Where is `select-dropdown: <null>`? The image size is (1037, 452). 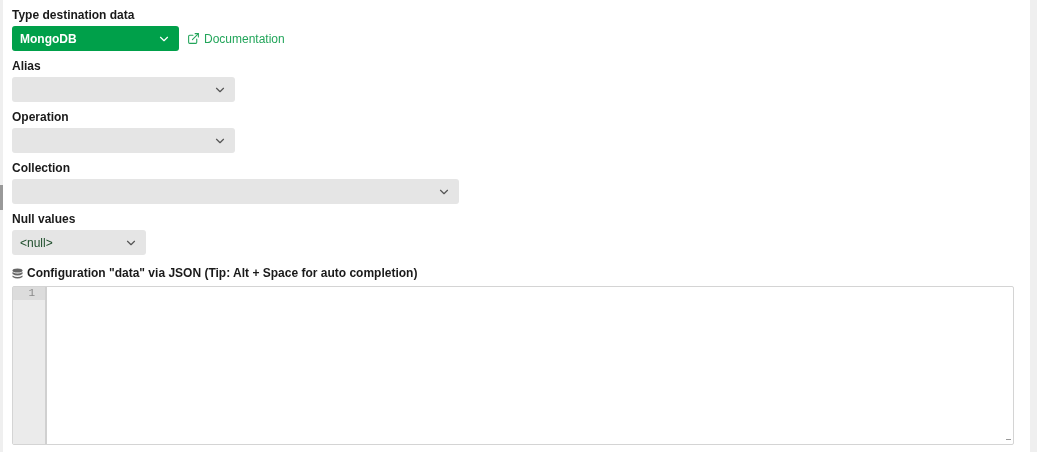 select-dropdown: <null> is located at coordinates (79, 242).